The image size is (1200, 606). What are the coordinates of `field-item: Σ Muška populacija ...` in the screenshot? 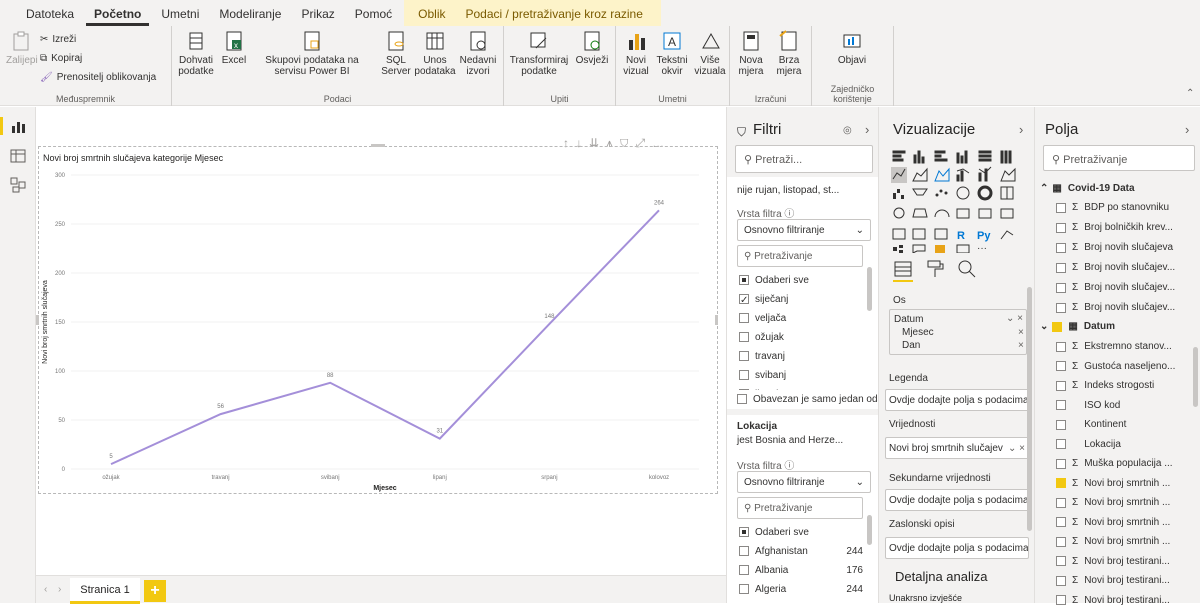 It's located at (1114, 463).